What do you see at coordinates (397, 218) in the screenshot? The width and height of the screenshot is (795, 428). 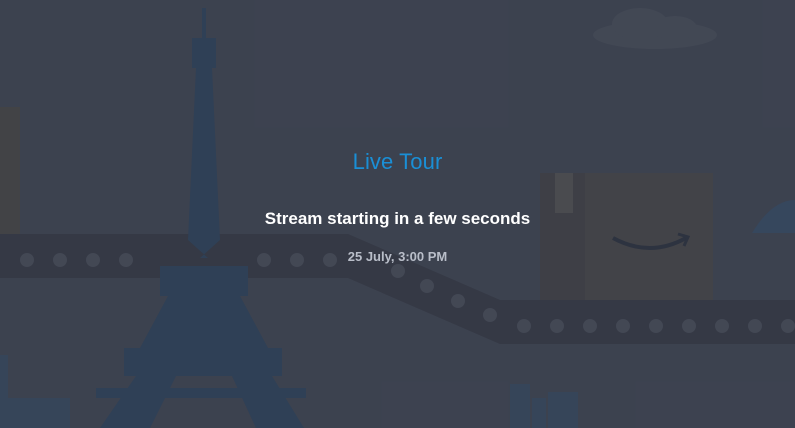 I see `stream-status-text: Stream starting in a few seconds` at bounding box center [397, 218].